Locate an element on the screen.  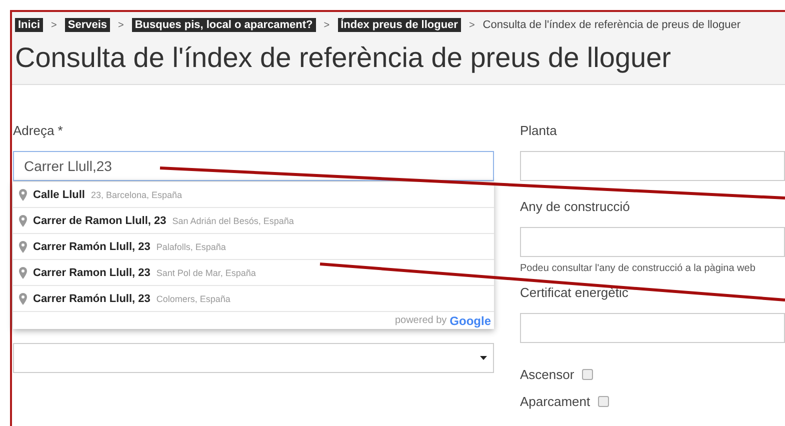
suggestion-item: Carrer Ramón Llull, 23 Colomers, España is located at coordinates (253, 299).